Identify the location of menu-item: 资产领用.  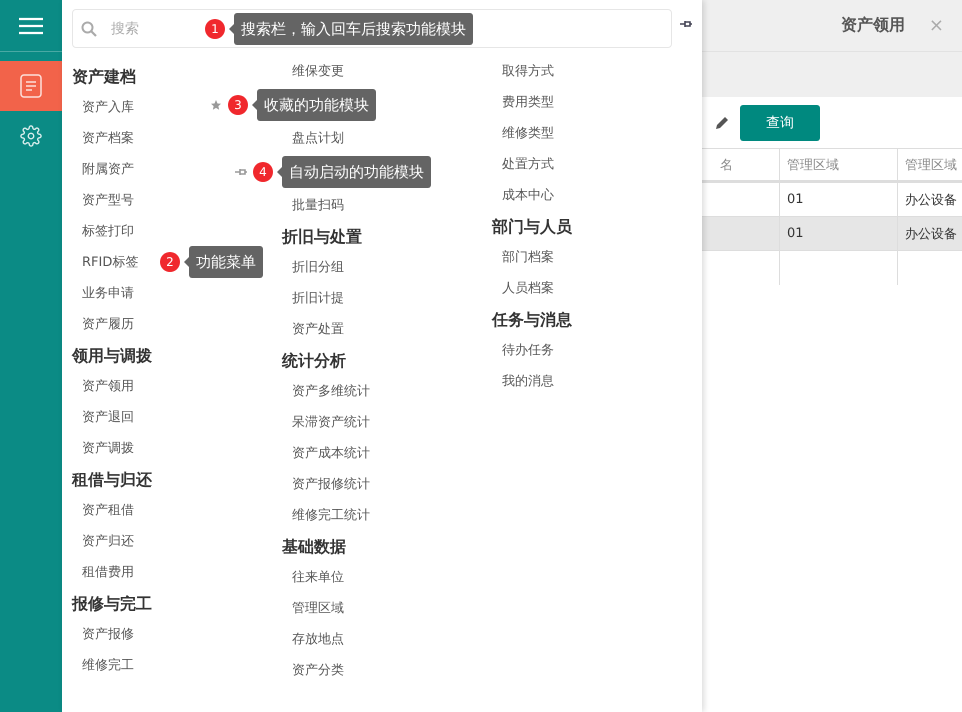
(108, 386).